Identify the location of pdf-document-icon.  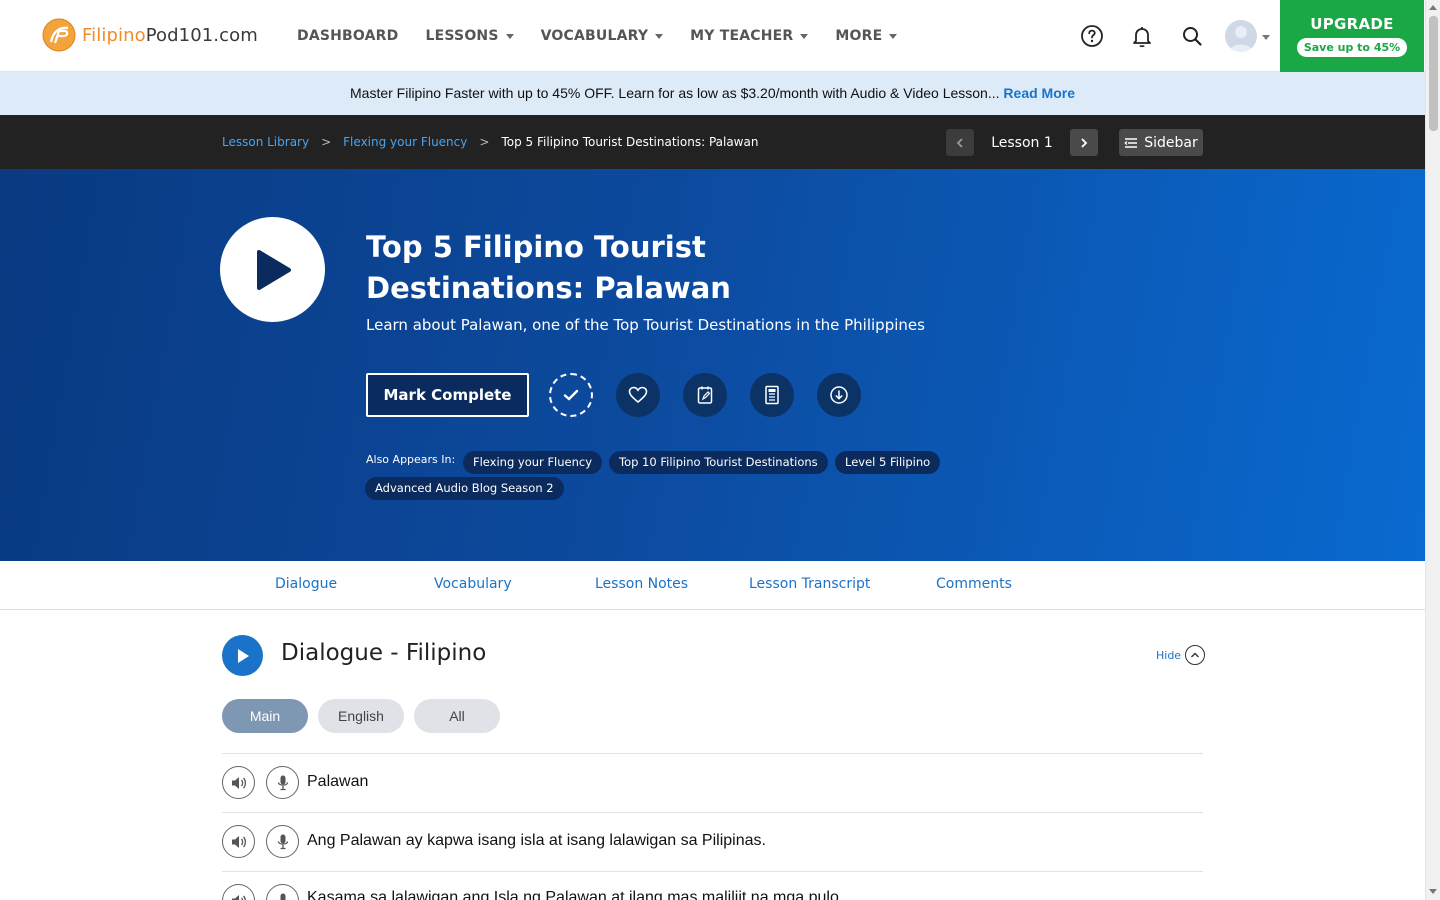
(772, 395).